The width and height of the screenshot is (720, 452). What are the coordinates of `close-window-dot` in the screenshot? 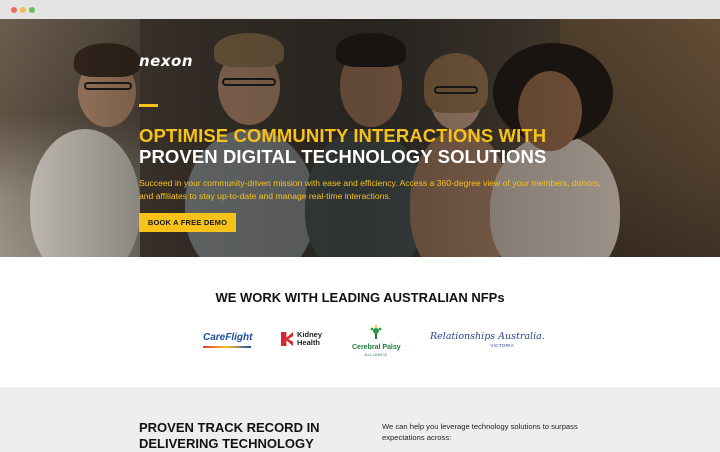 It's located at (14, 10).